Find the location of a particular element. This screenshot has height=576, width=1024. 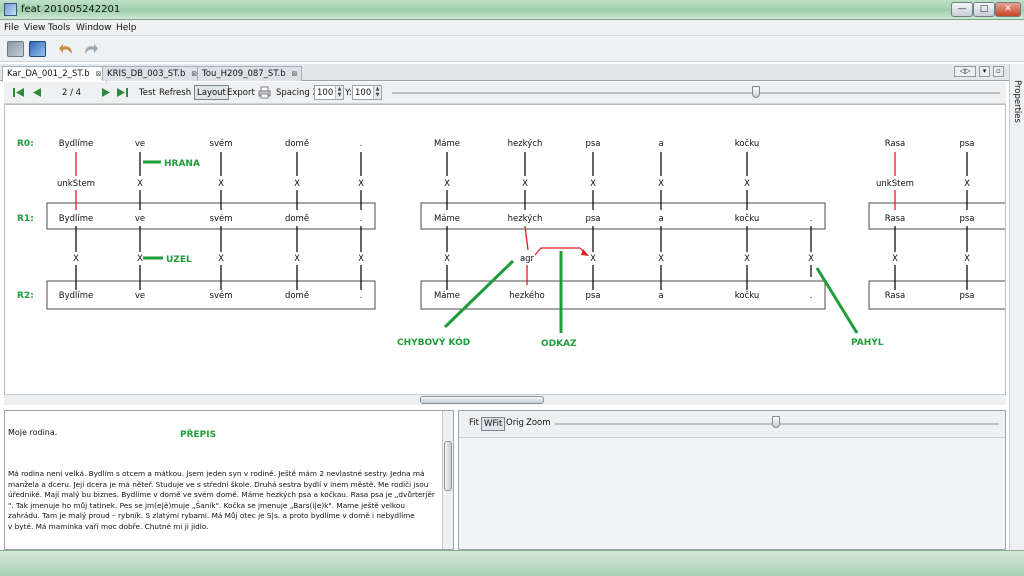

word-r1: Bydlíme is located at coordinates (76, 219).